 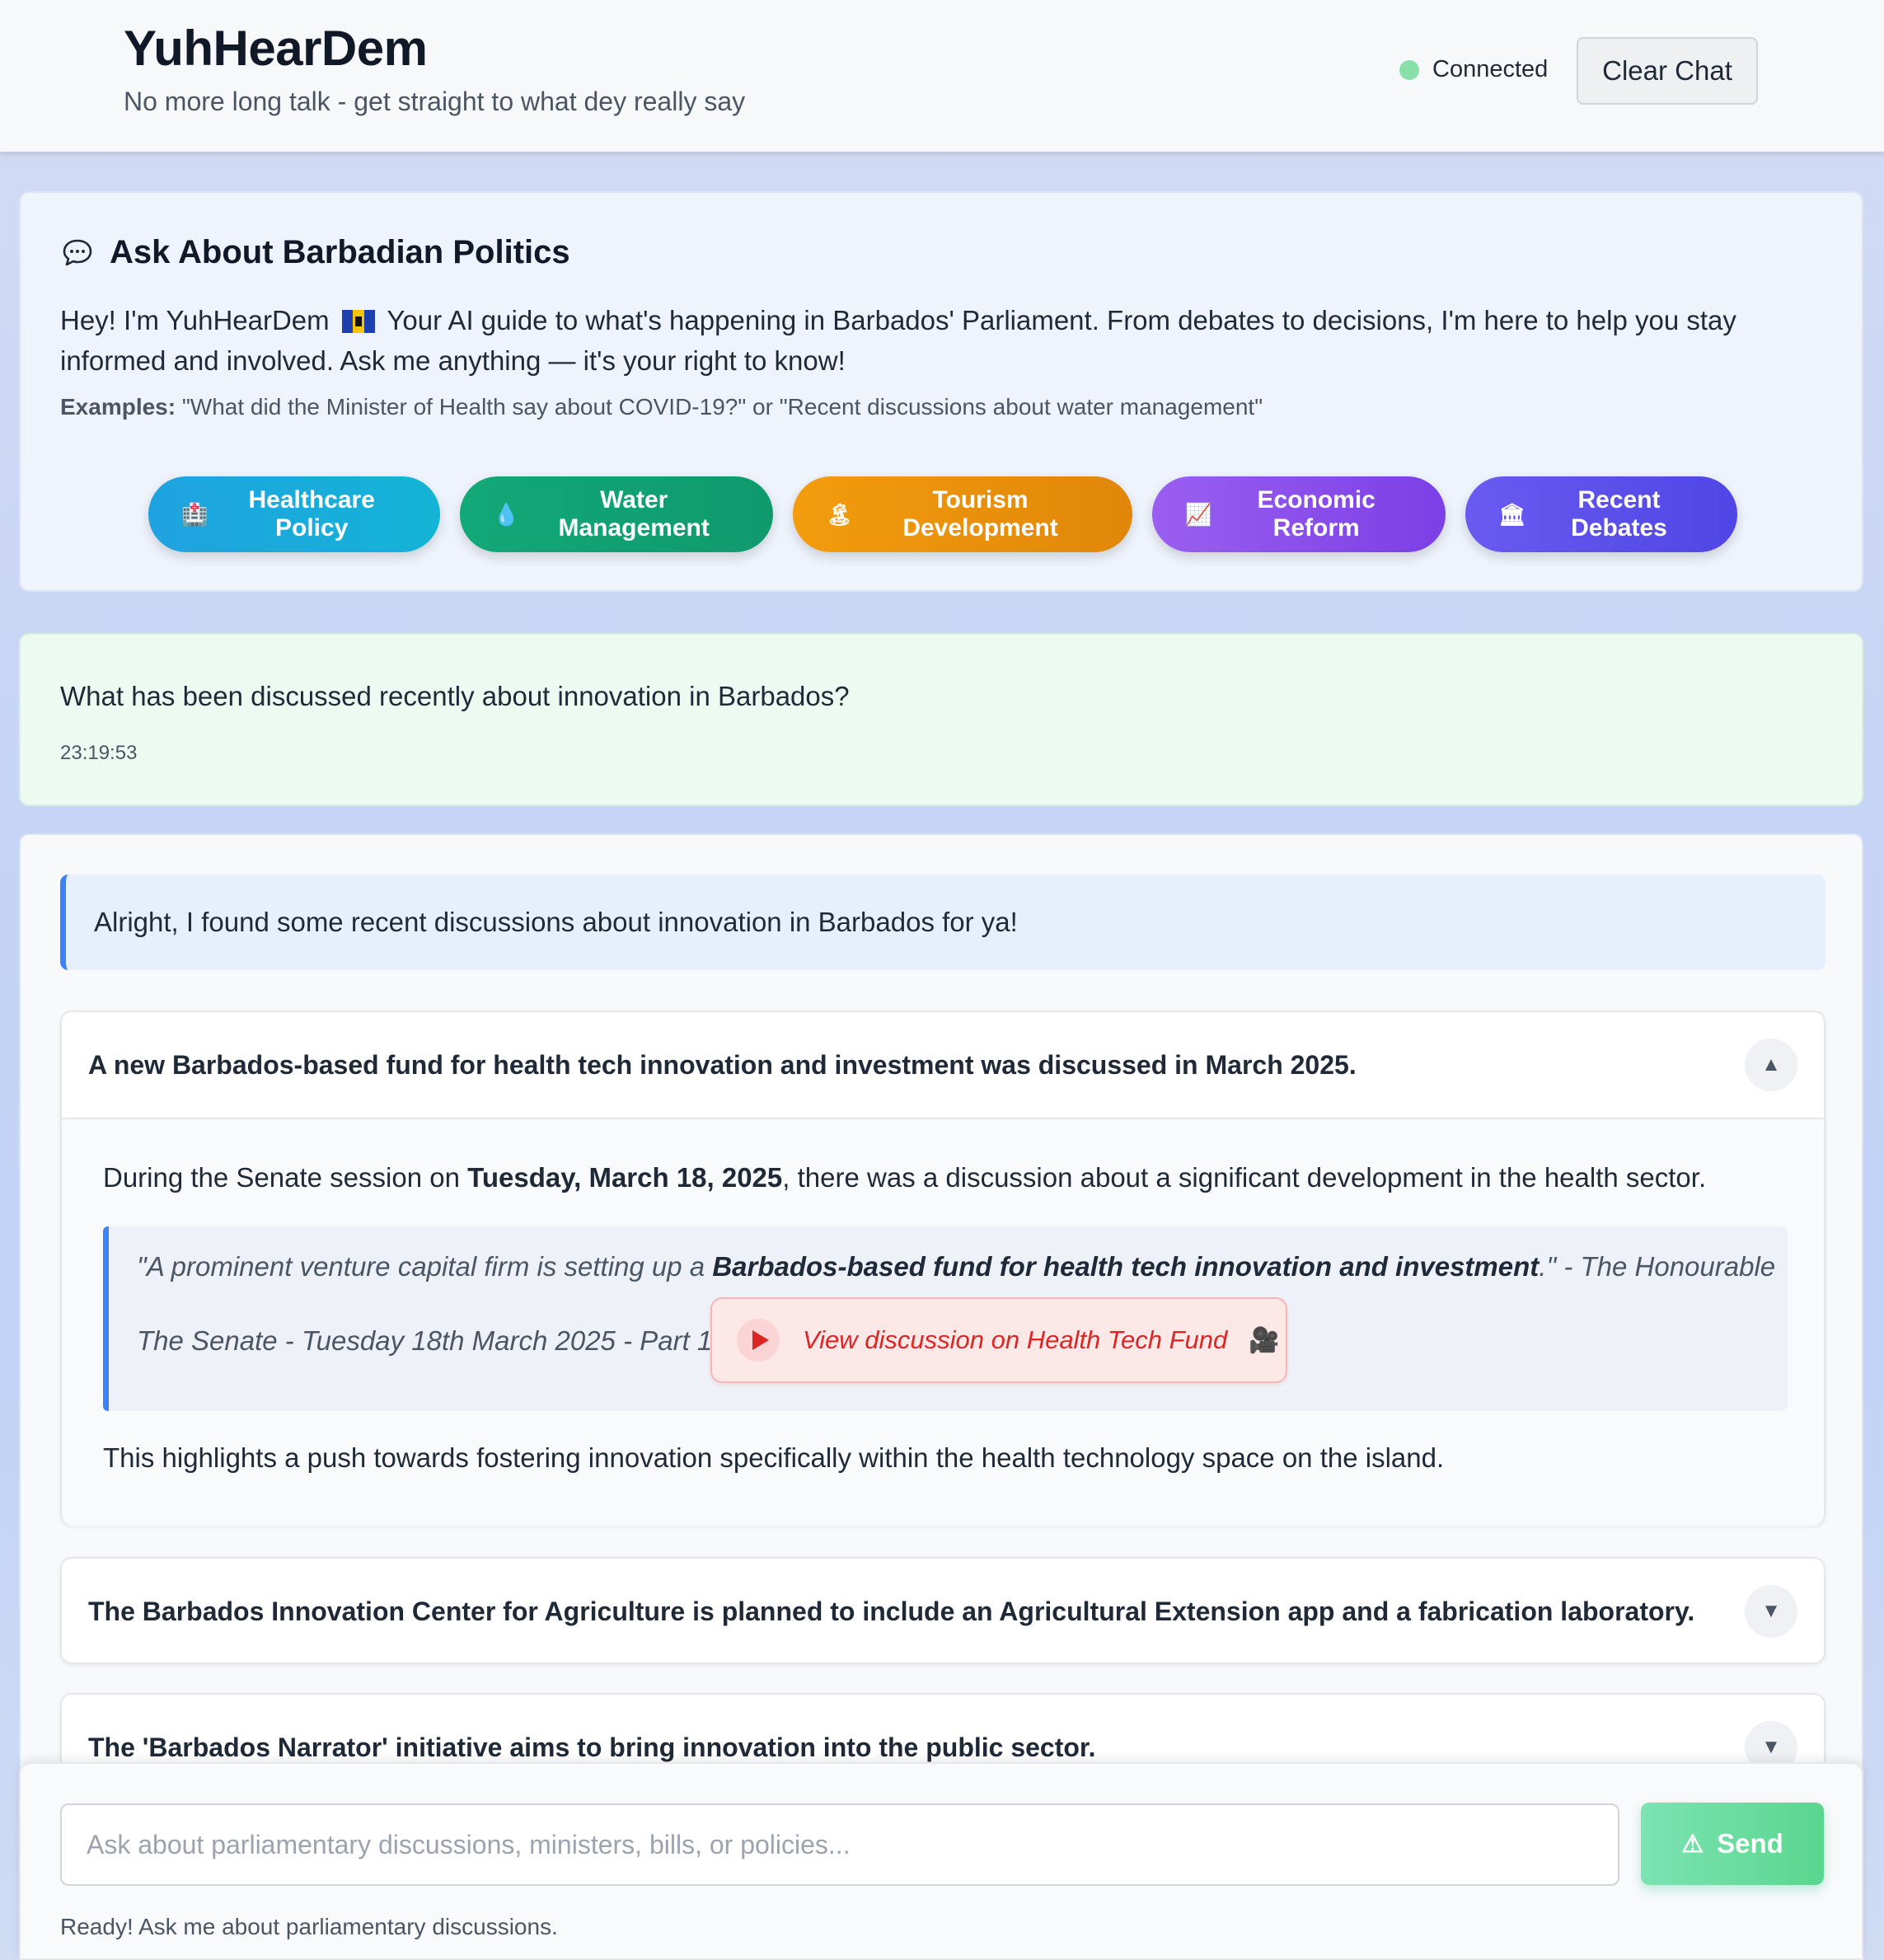 What do you see at coordinates (1317, 514) in the screenshot?
I see `topic-chip-label: Economic Reform` at bounding box center [1317, 514].